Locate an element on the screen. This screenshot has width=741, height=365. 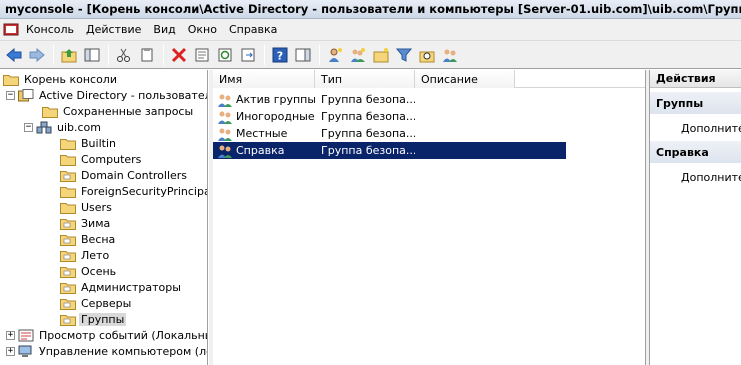
active-directory-icon is located at coordinates (26, 94).